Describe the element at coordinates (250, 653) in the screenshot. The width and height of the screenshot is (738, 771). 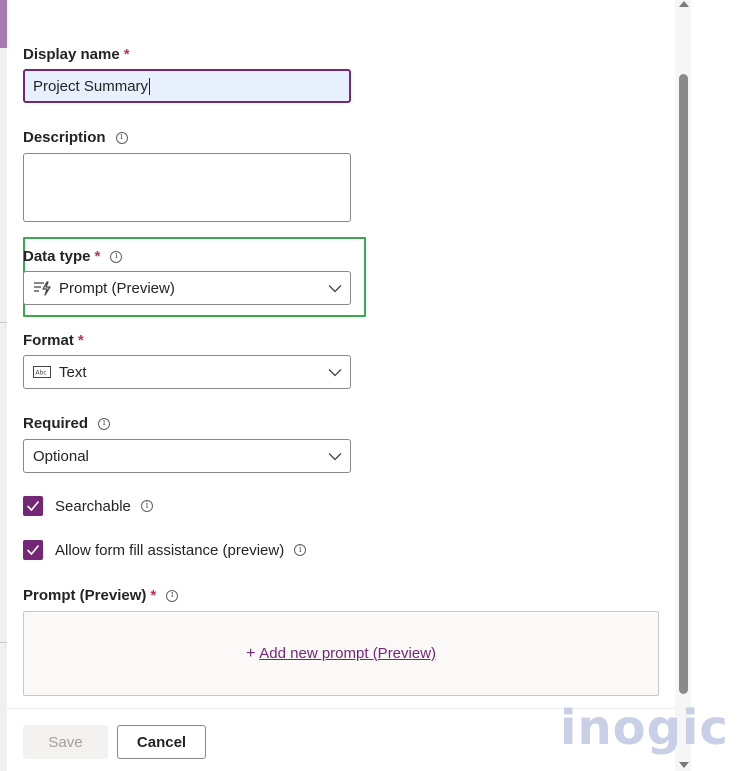
I see `plus-icon: +` at that location.